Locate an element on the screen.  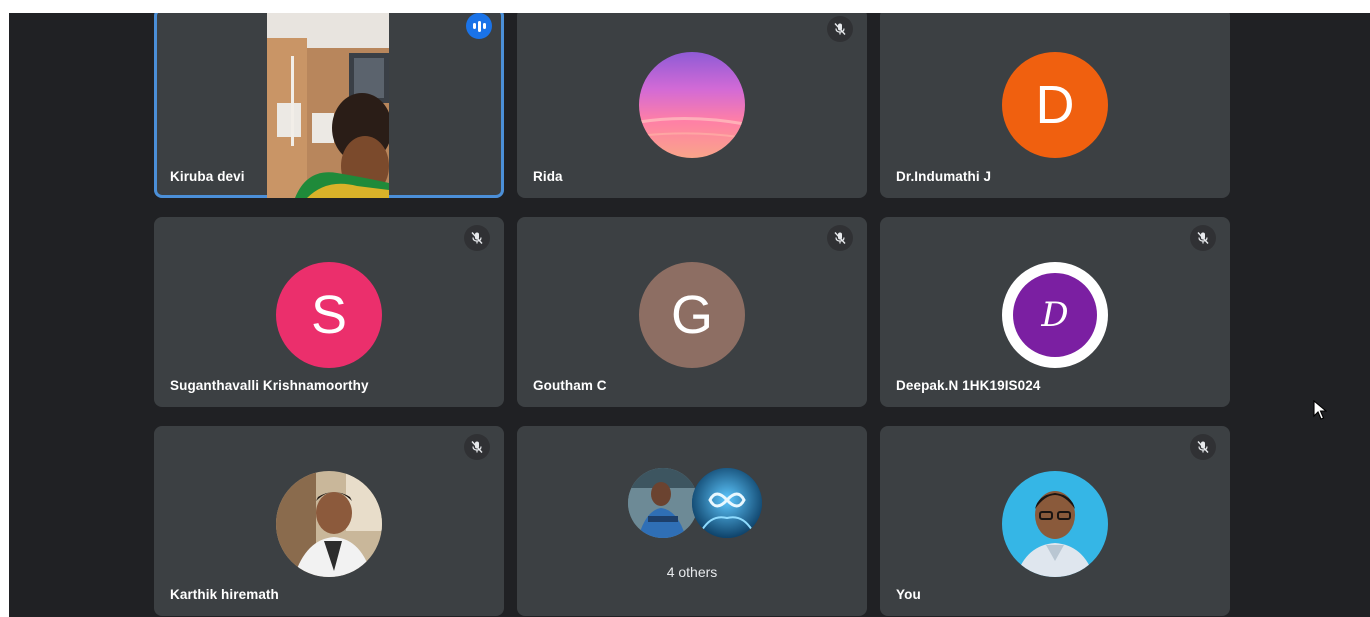
participant-name: You is located at coordinates (908, 594).